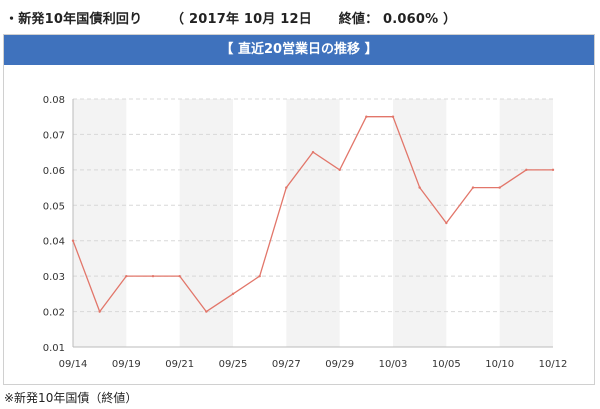 The image size is (600, 409). I want to click on x-tick-label: 09/25, so click(233, 364).